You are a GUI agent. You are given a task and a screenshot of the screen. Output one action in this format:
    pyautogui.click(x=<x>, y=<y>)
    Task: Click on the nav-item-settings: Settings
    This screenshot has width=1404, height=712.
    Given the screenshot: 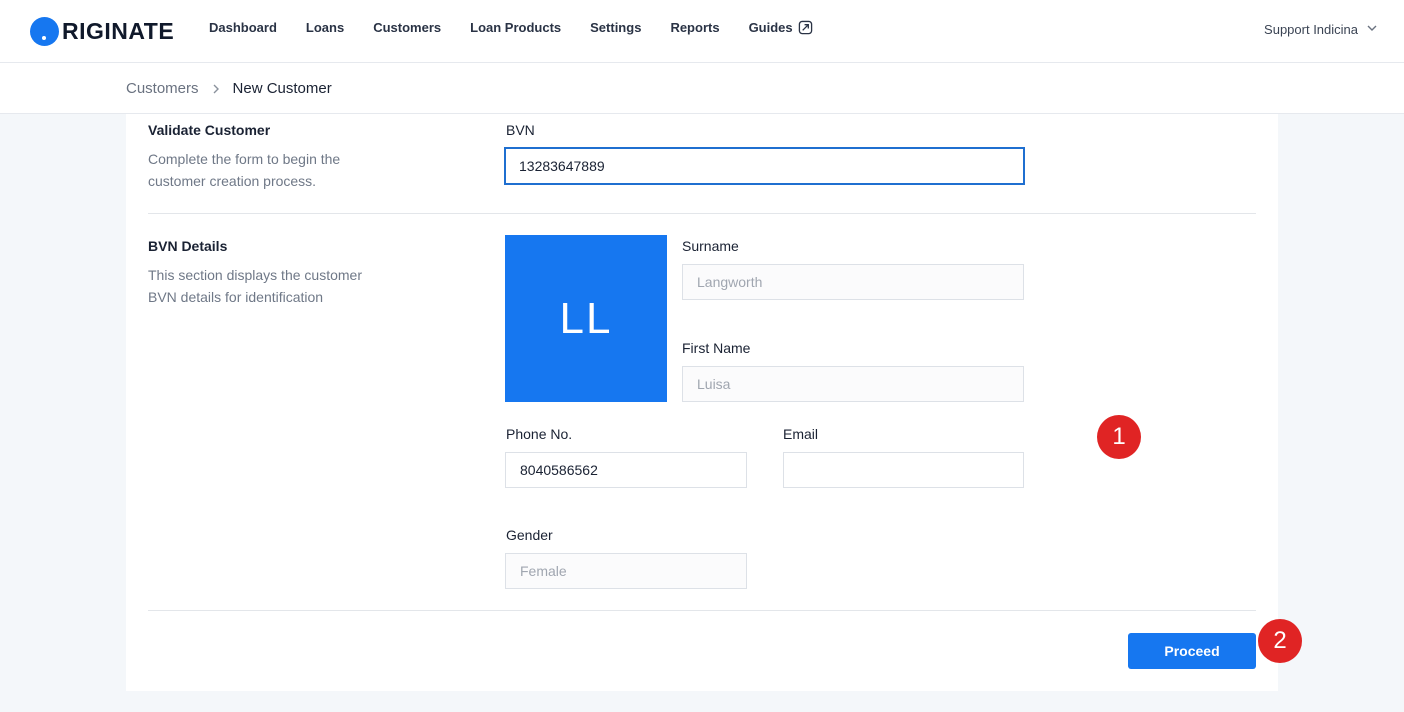 What is the action you would take?
    pyautogui.click(x=615, y=27)
    